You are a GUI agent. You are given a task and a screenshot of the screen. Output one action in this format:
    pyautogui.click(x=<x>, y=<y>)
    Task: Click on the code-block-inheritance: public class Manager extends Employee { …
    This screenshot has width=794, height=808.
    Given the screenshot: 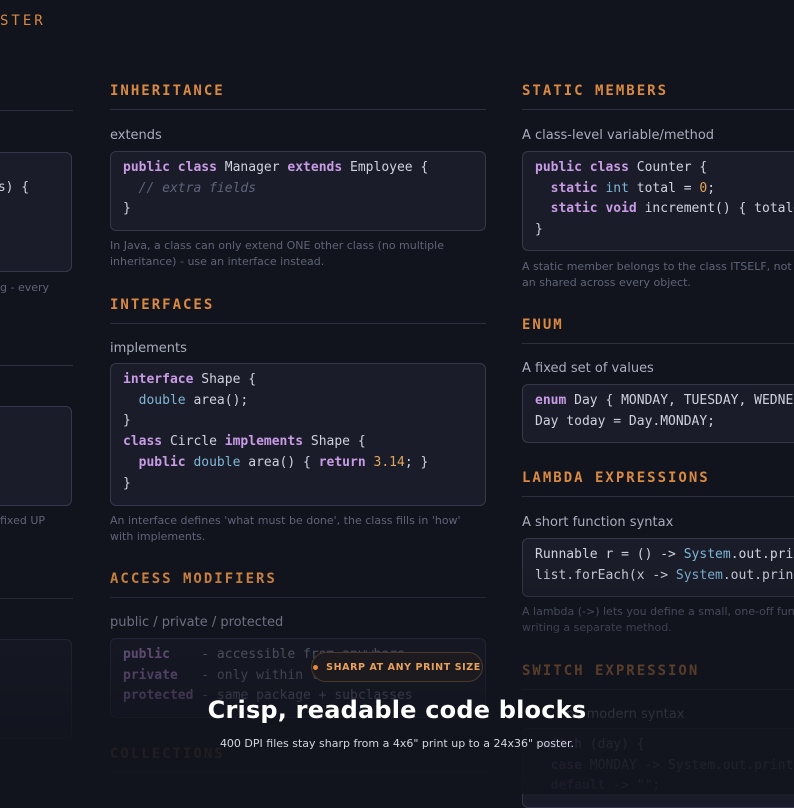 What is the action you would take?
    pyautogui.click(x=298, y=191)
    